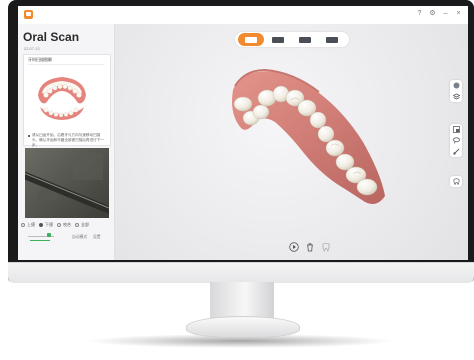 The image size is (474, 360). I want to click on minimize-button: –, so click(445, 14).